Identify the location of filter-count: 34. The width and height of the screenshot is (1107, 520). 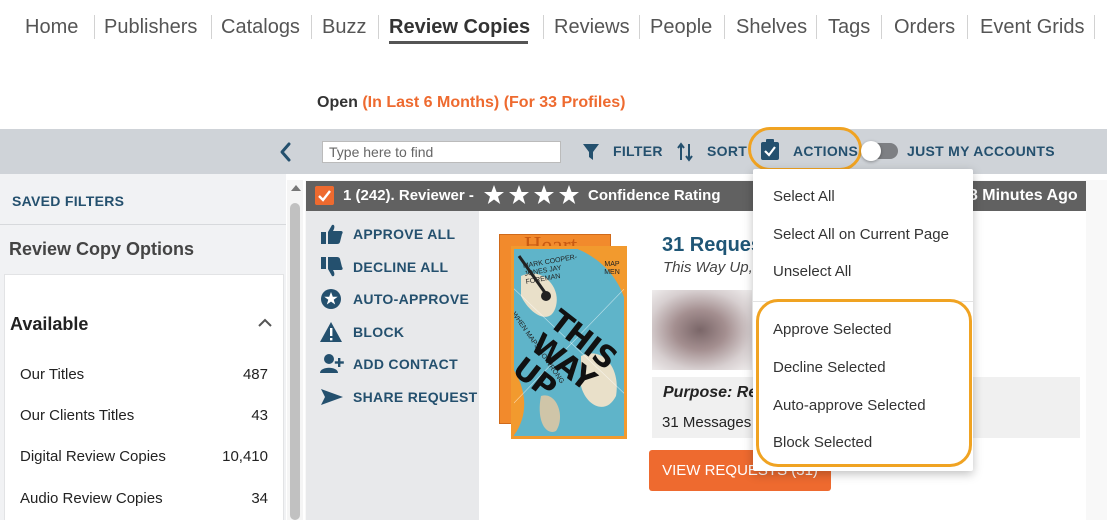
(259, 498).